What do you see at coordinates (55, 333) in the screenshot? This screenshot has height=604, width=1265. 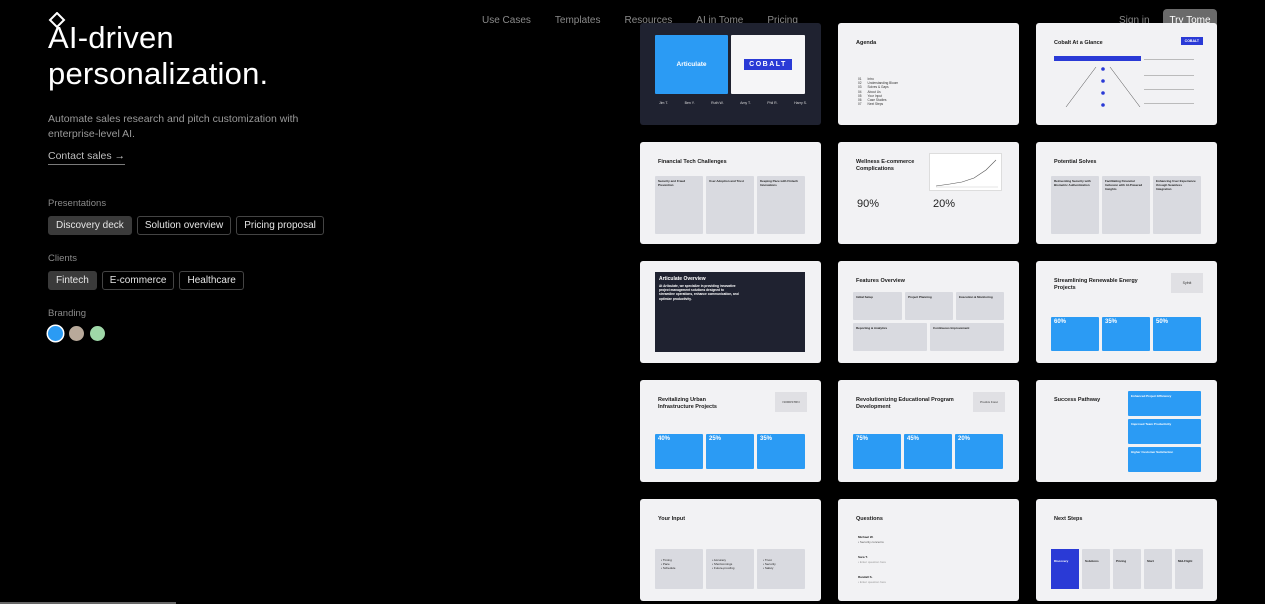 I see `swatch-blue` at bounding box center [55, 333].